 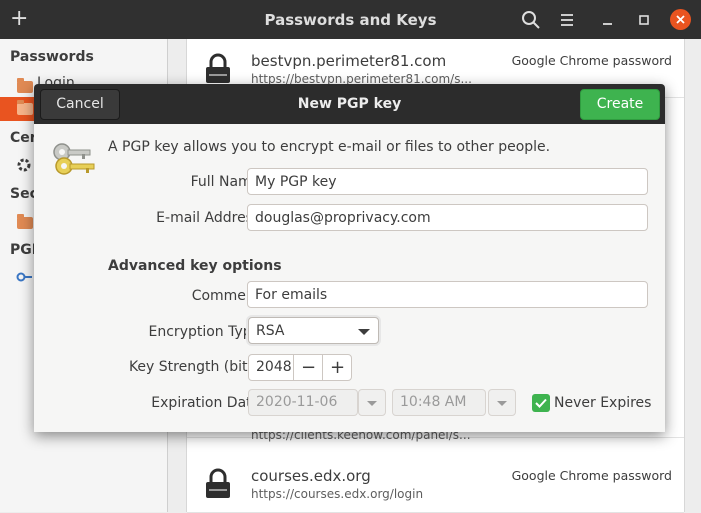 I want to click on close-button, so click(x=680, y=19).